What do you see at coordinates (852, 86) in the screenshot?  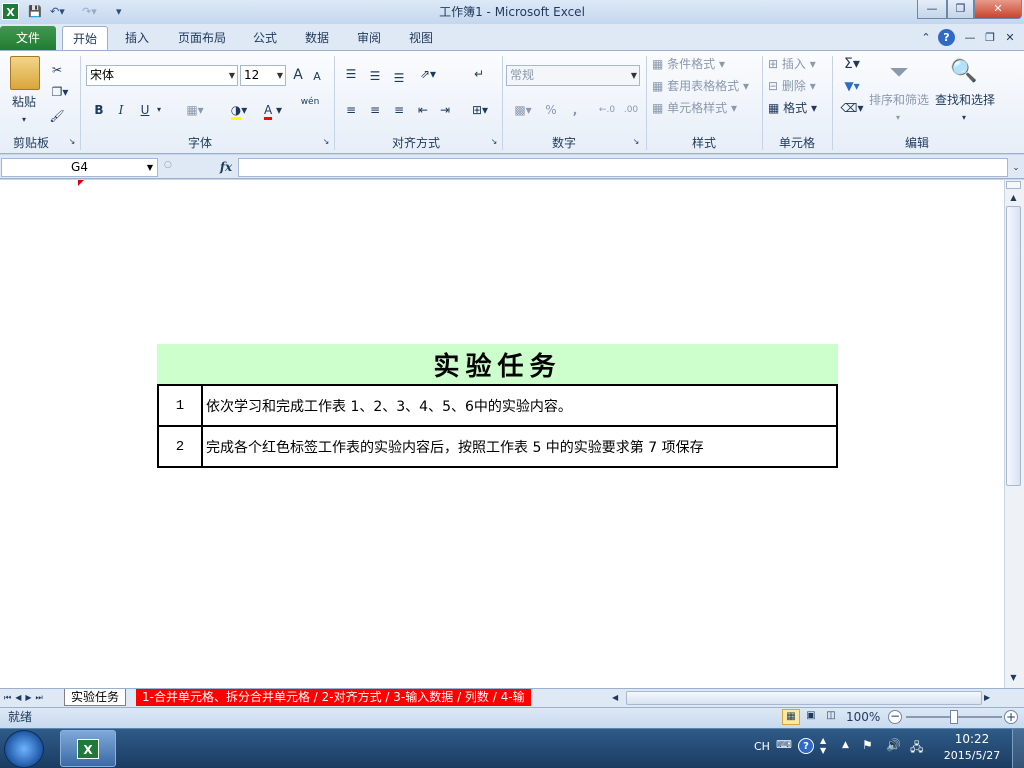 I see `fill-icon: ▼▾` at bounding box center [852, 86].